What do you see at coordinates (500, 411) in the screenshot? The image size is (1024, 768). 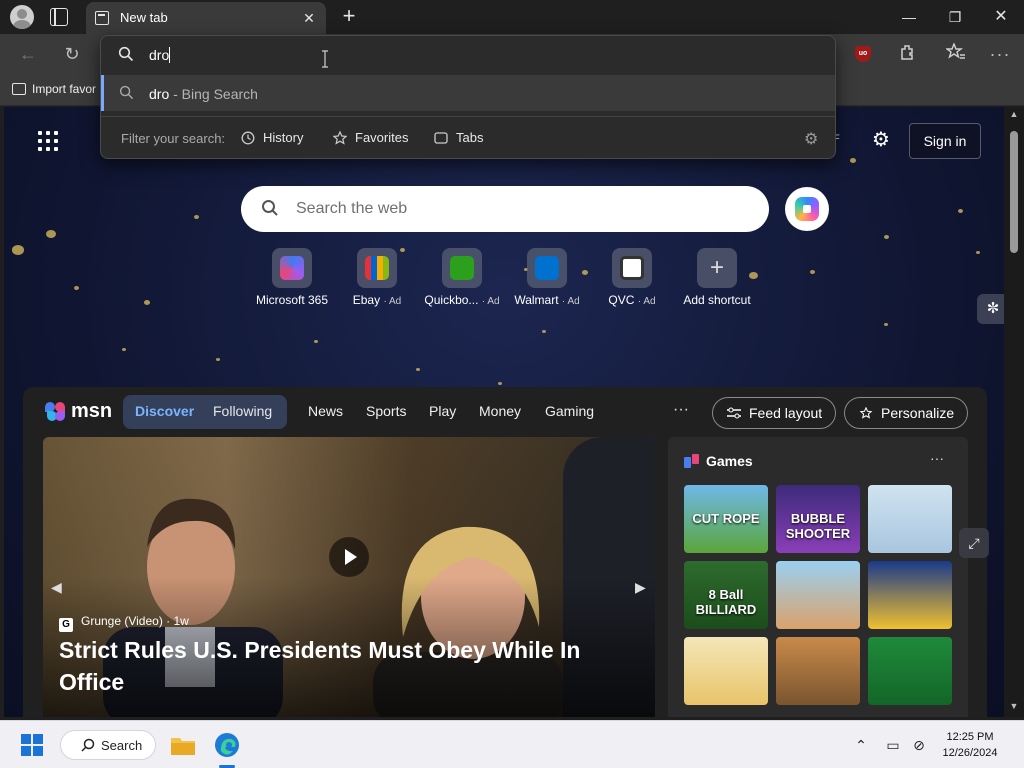 I see `nav-money: Money` at bounding box center [500, 411].